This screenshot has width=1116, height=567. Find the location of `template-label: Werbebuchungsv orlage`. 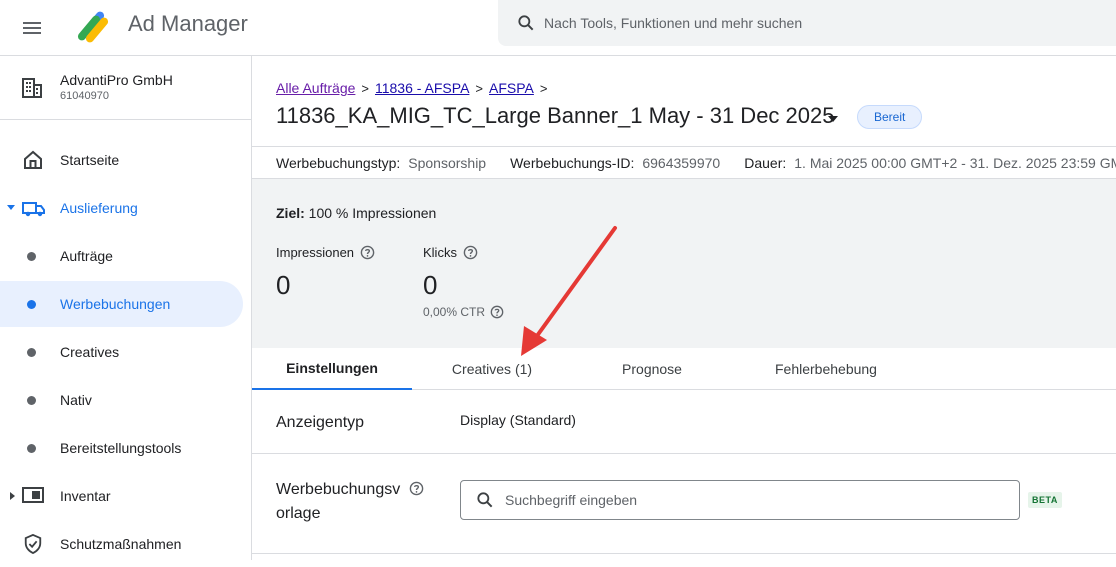

template-label: Werbebuchungsv orlage is located at coordinates (356, 502).